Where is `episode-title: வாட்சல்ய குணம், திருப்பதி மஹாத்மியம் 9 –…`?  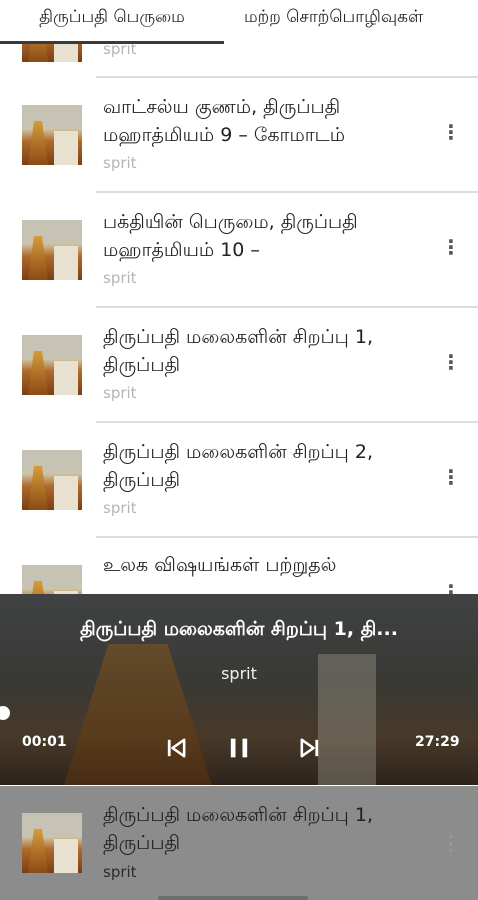 episode-title: வாட்சல்ய குணம், திருப்பதி மஹாத்மியம் 9 –… is located at coordinates (224, 121).